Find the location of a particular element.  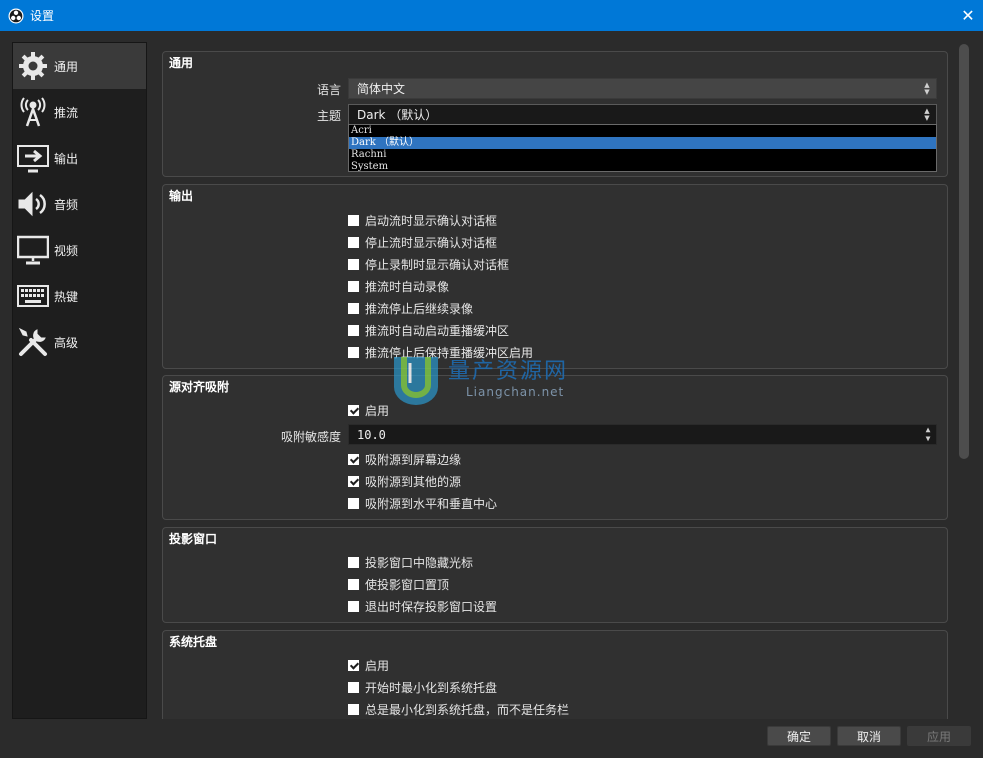

checkbox-label: 吸附源到水平和垂直中心 is located at coordinates (431, 503).